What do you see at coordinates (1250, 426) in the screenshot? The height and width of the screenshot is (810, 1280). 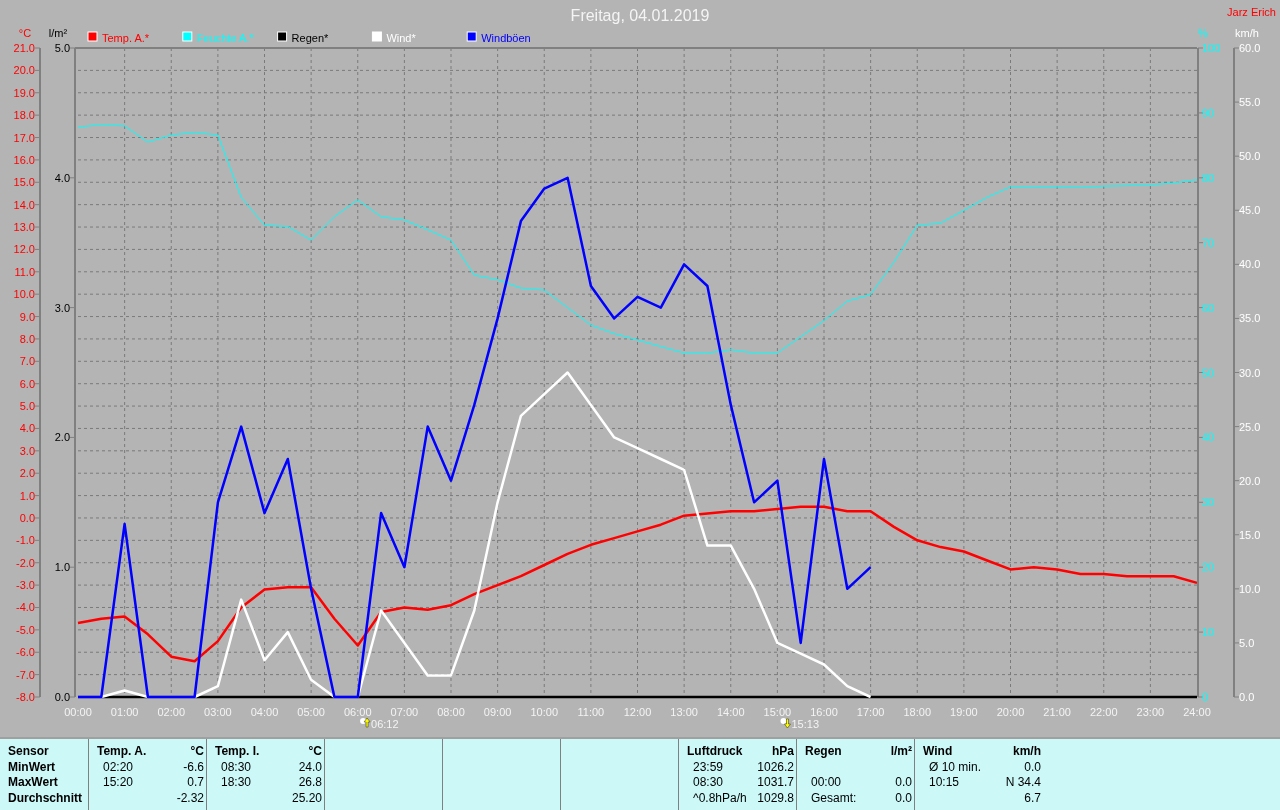 I see `axis-tick-label: 25.0` at bounding box center [1250, 426].